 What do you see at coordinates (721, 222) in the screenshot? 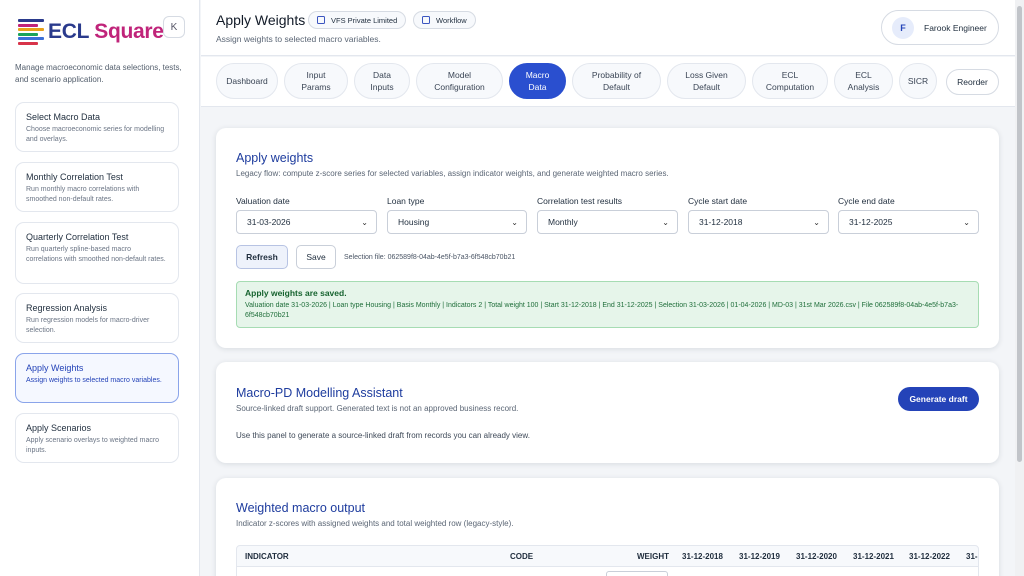
I see `cycle-start-value: 31-12-2018` at bounding box center [721, 222].